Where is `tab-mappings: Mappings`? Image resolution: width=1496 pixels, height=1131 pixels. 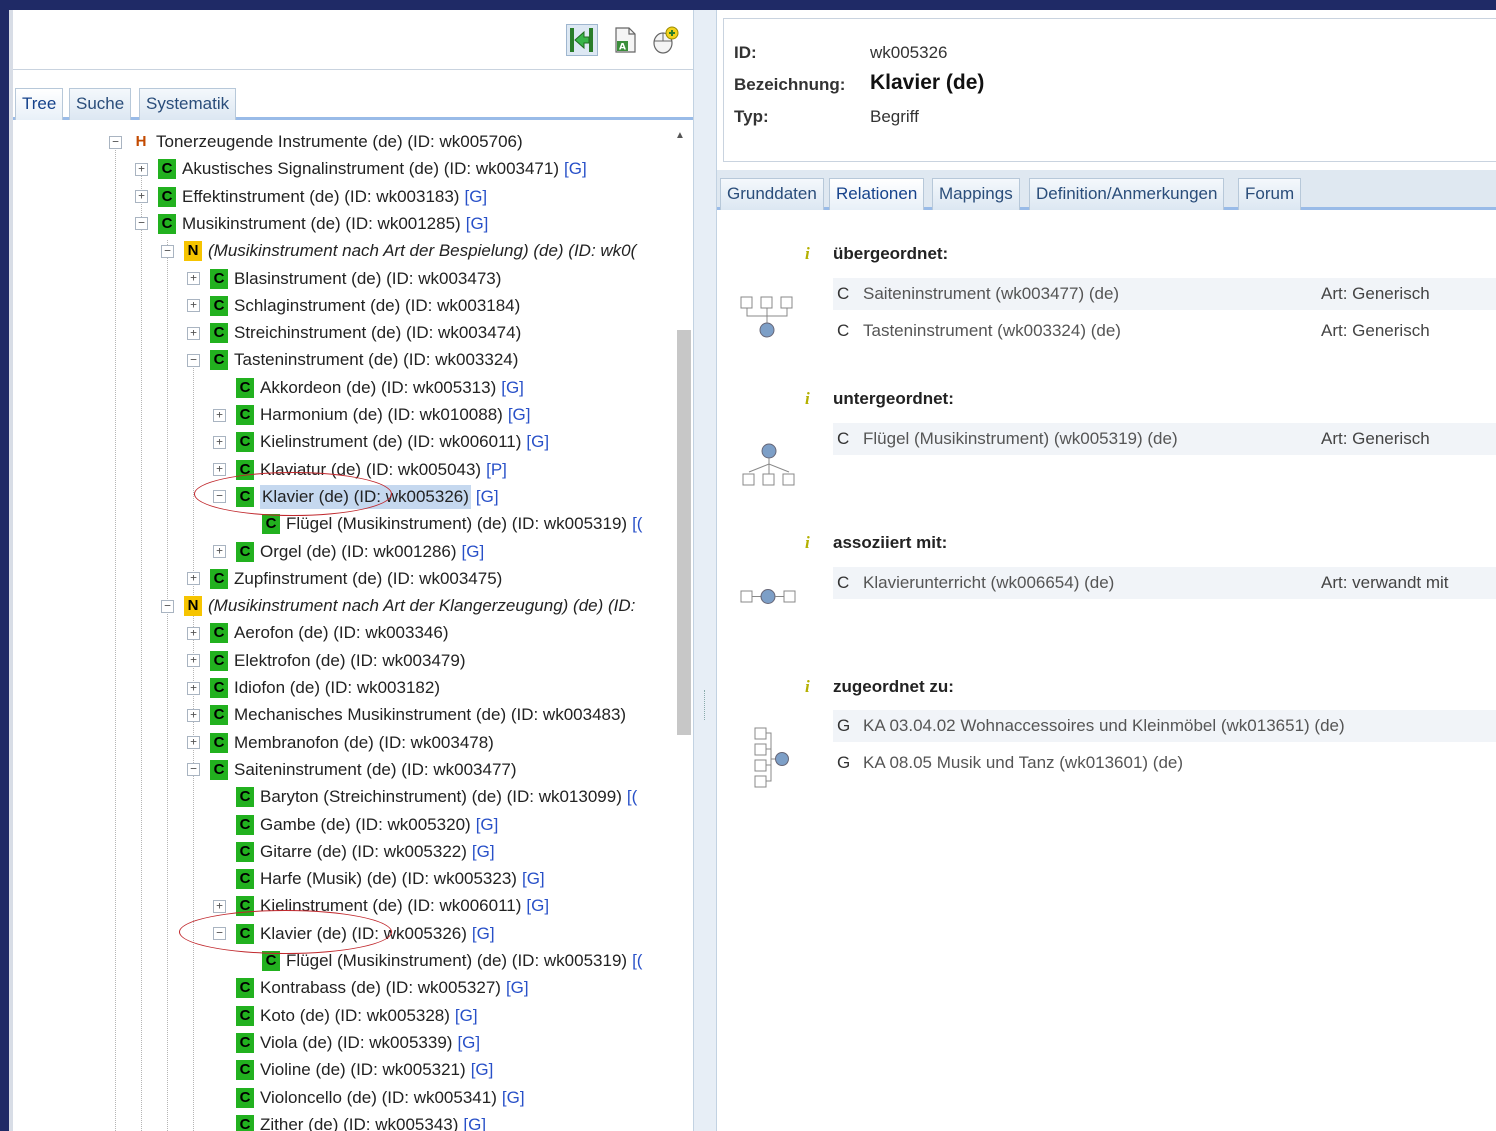 tab-mappings: Mappings is located at coordinates (976, 194).